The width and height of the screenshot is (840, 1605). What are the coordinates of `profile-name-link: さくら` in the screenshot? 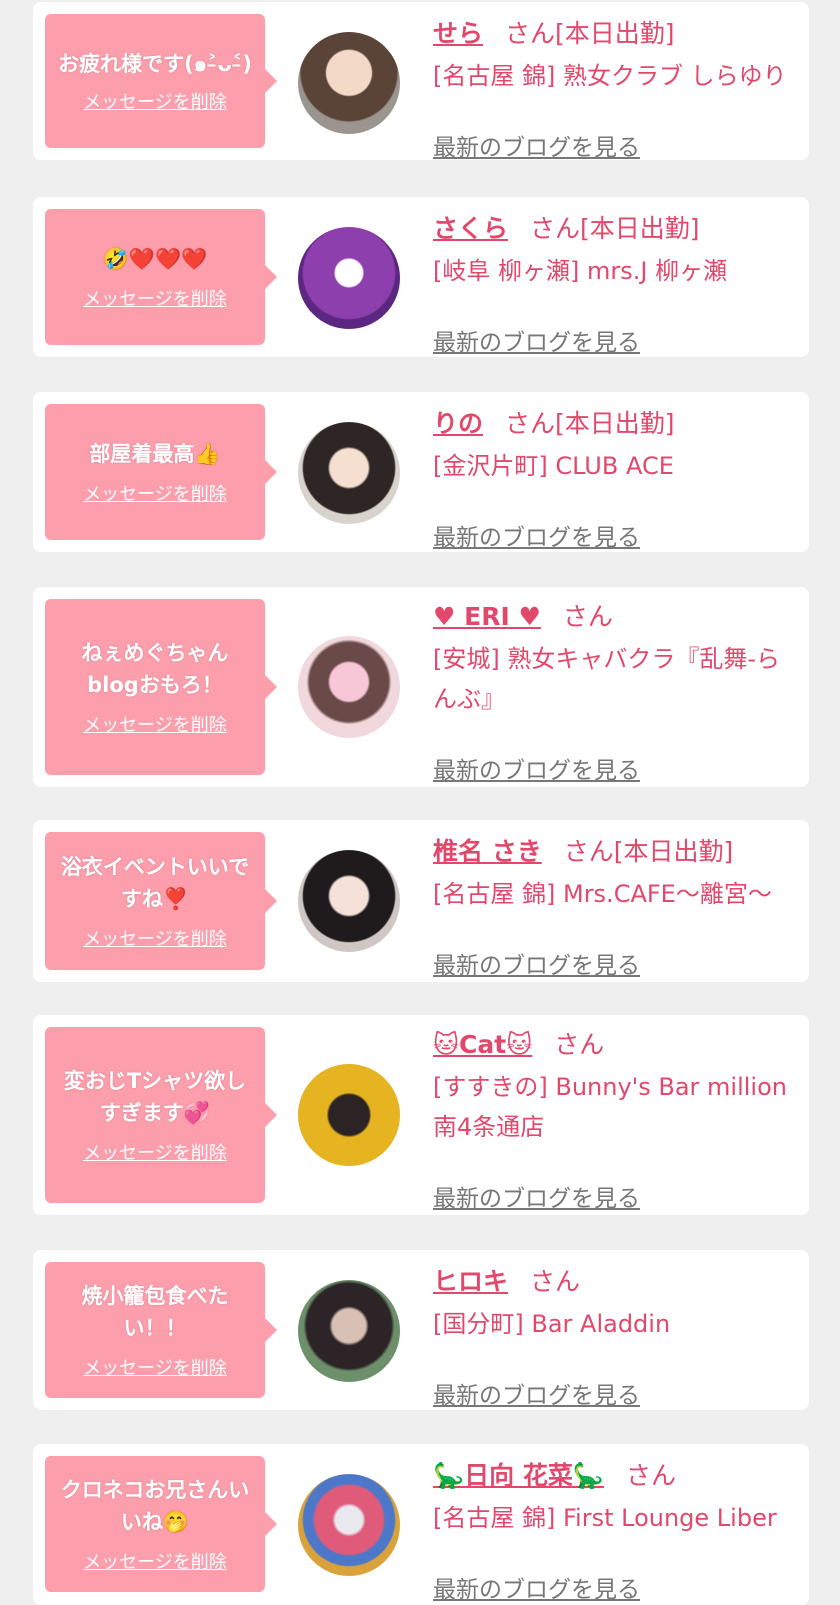 It's located at (470, 228).